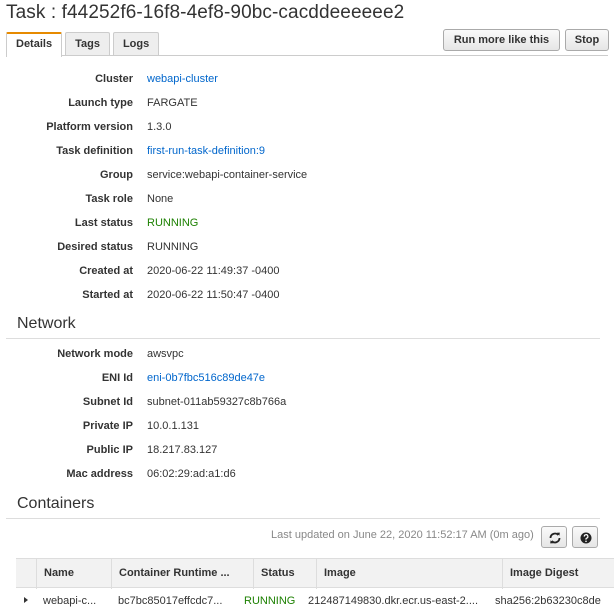 Image resolution: width=614 pixels, height=614 pixels. I want to click on detail-cluster: Cluster webapi-cluster, so click(307, 80).